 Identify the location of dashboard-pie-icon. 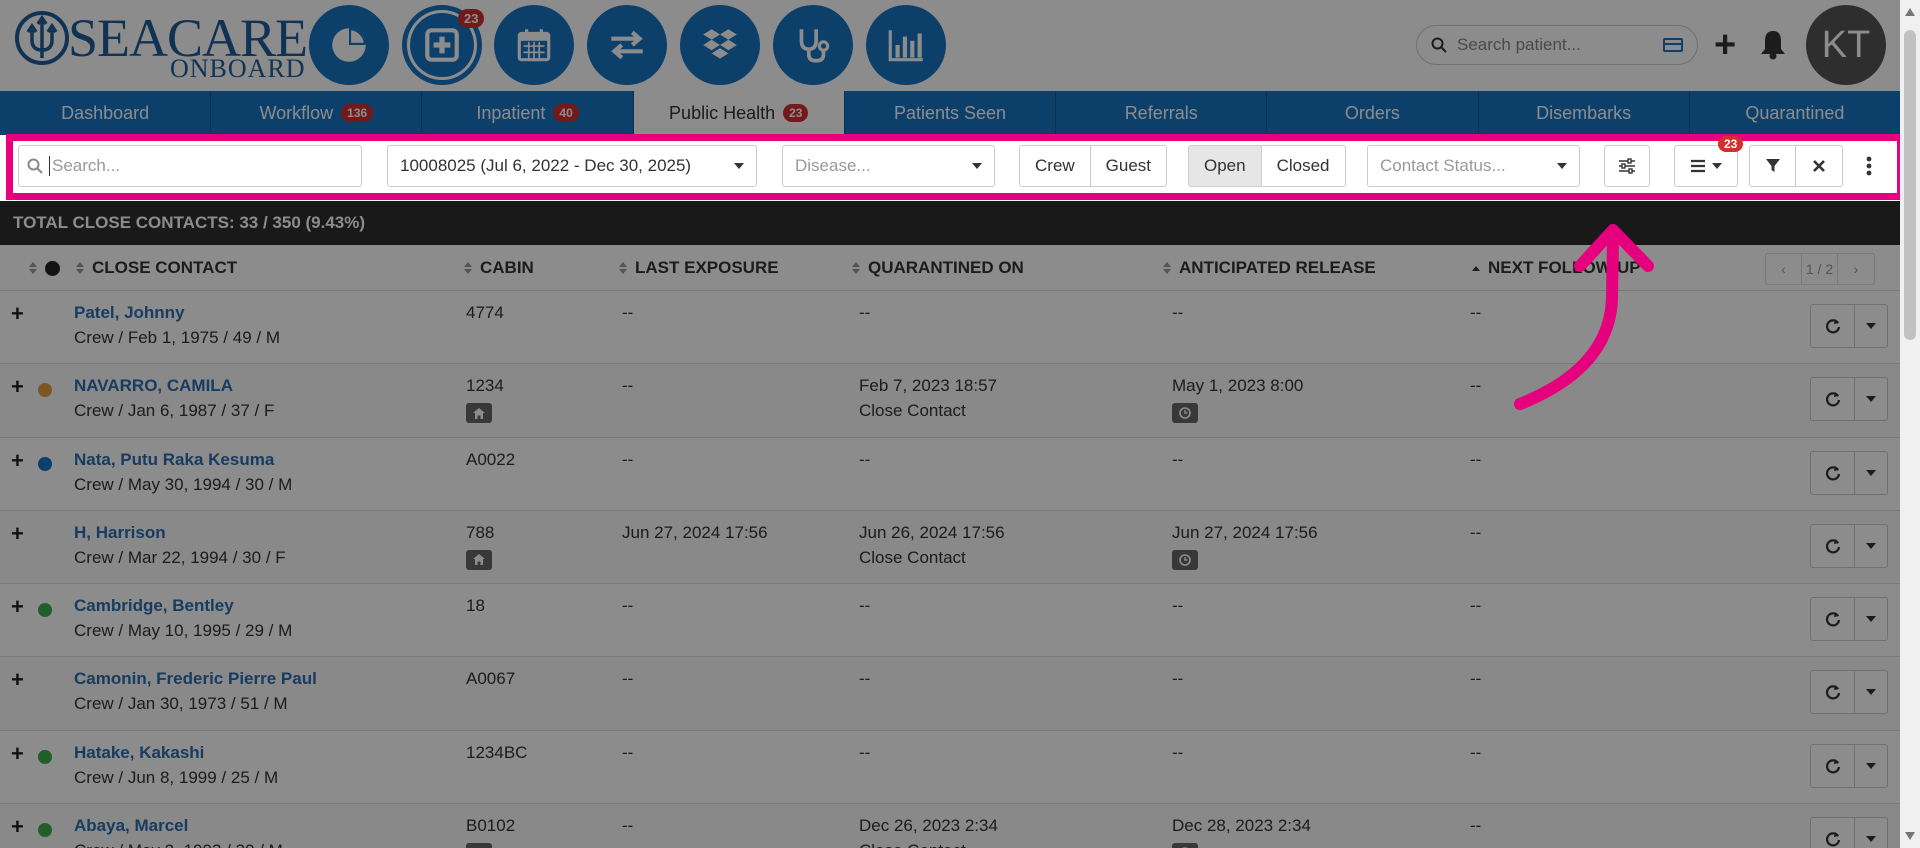
(349, 45).